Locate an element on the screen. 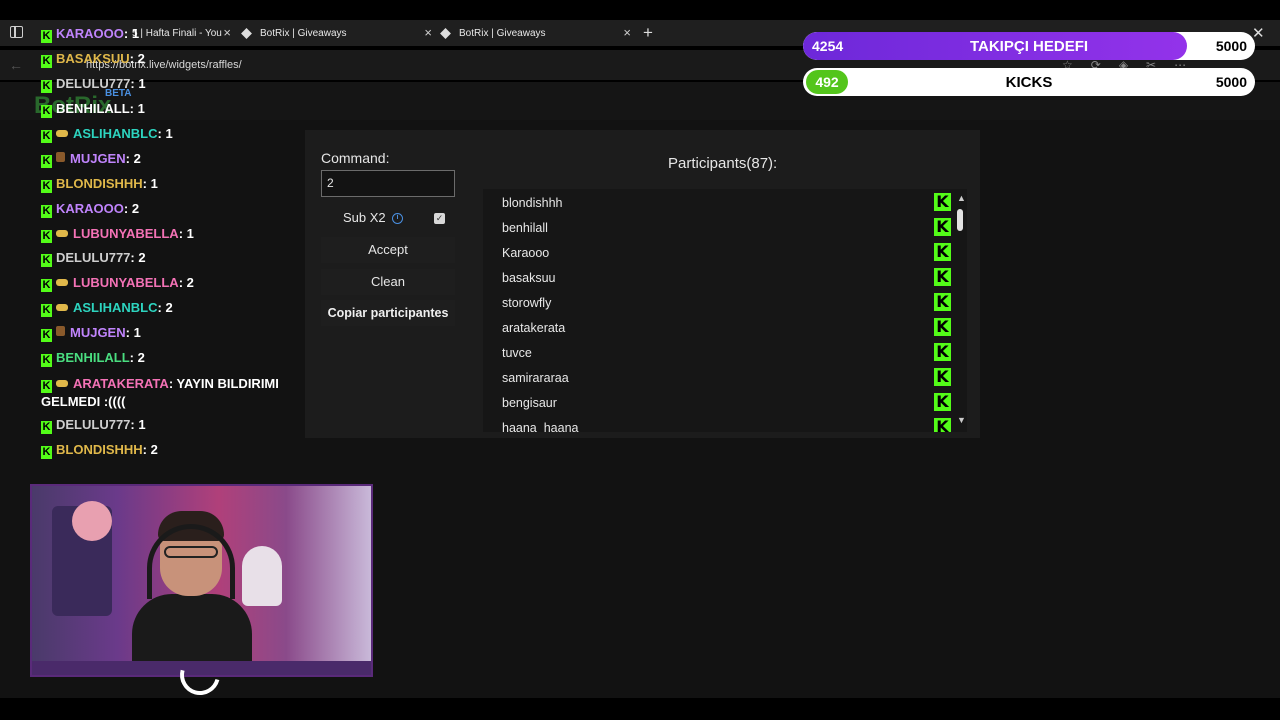 This screenshot has height=720, width=1280. chat-username: KARAOOO is located at coordinates (90, 208).